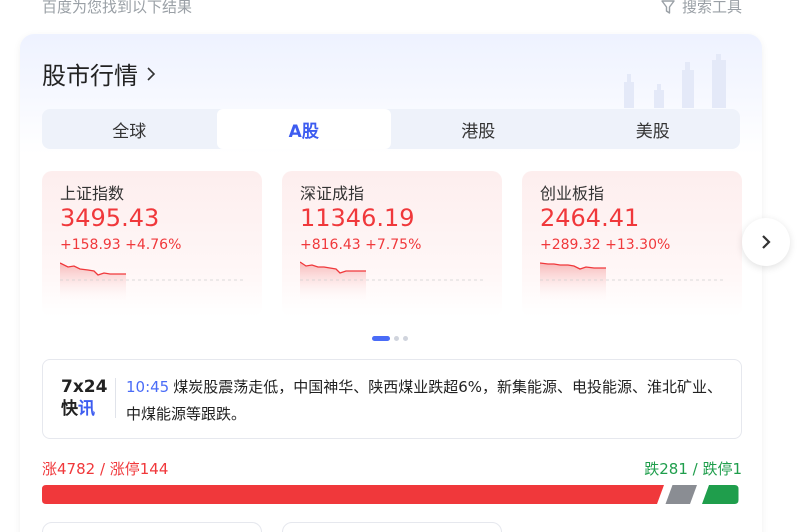  Describe the element at coordinates (115, 398) in the screenshot. I see `divider` at that location.